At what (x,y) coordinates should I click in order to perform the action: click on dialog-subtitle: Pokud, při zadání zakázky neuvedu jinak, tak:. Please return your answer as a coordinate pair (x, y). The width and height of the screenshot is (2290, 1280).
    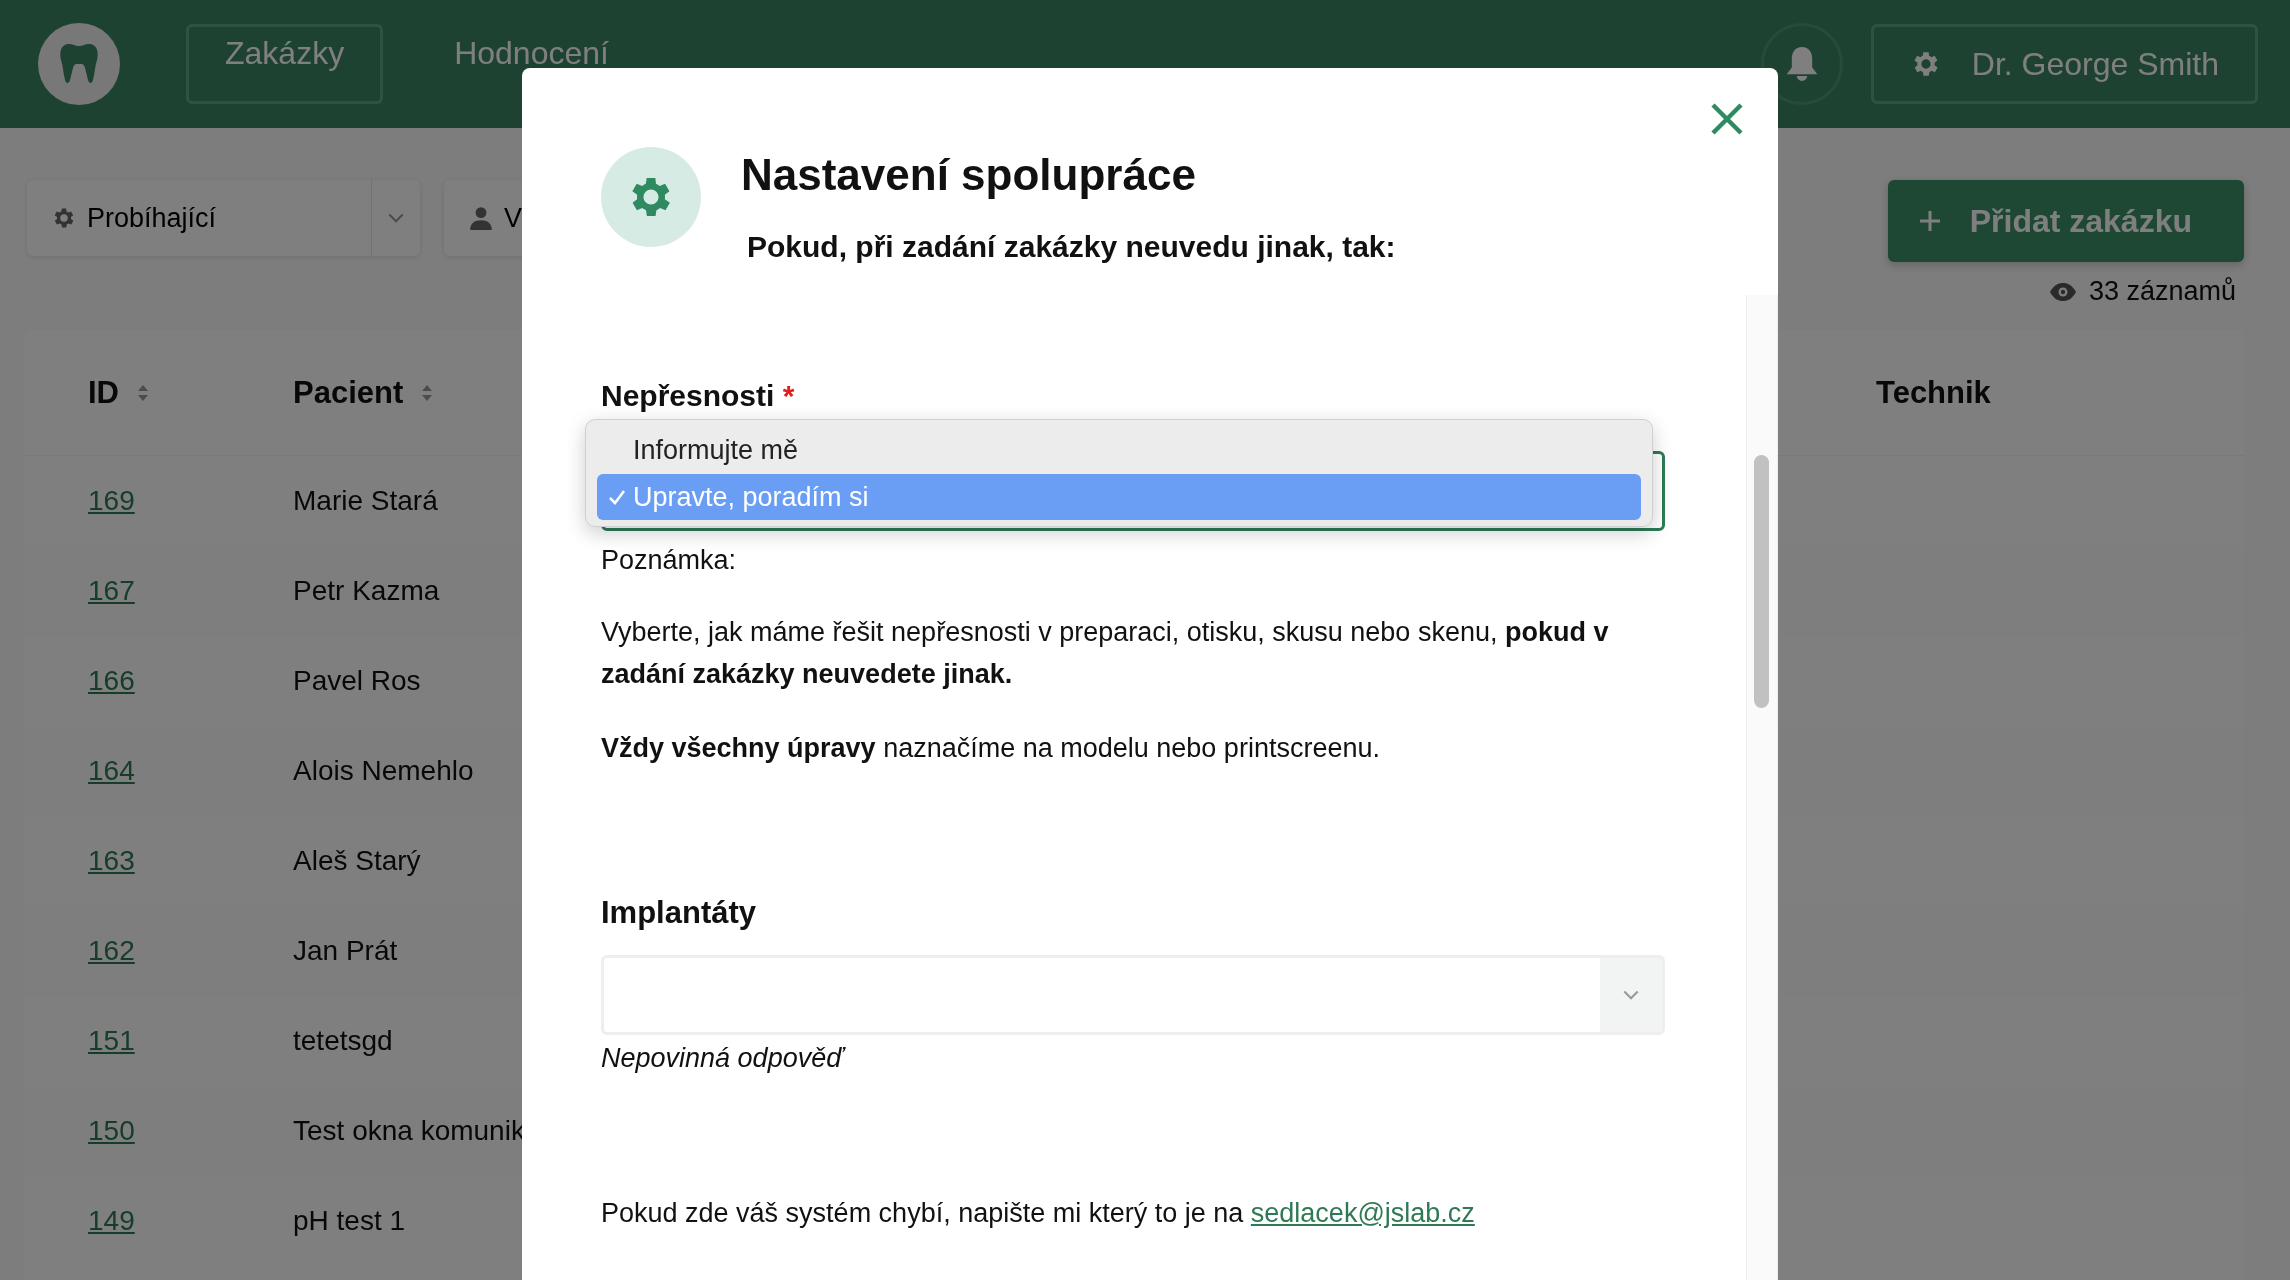
    Looking at the image, I should click on (1071, 247).